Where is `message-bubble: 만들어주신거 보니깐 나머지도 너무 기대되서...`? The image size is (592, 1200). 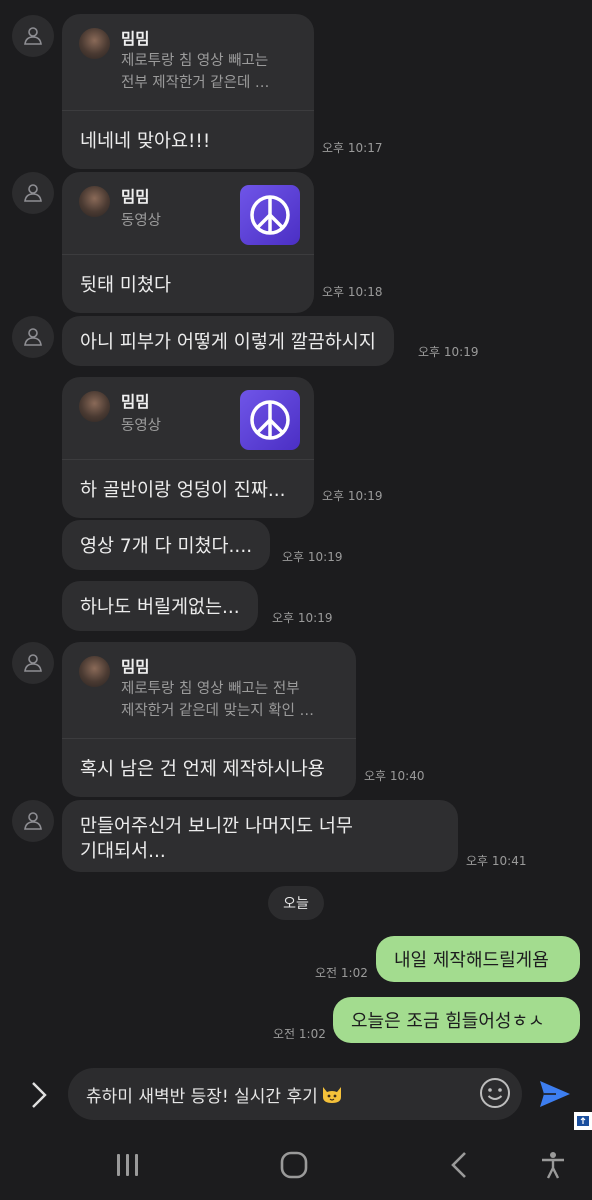
message-bubble: 만들어주신거 보니깐 나머지도 너무 기대되서... is located at coordinates (260, 836).